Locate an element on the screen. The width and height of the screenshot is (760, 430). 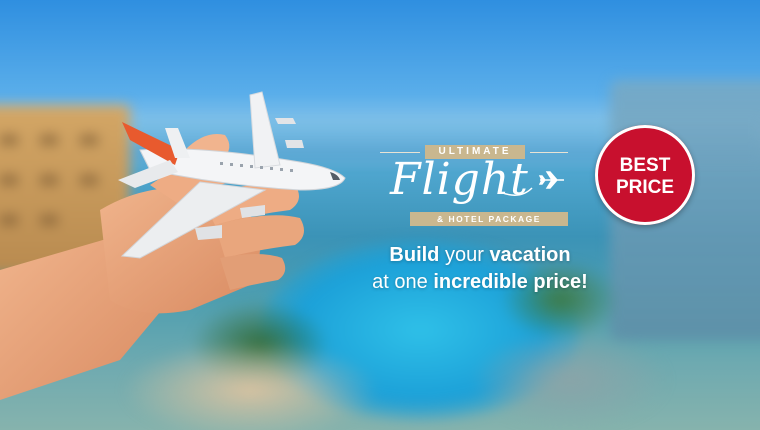
headline-line-1: Build your vacation is located at coordinates (480, 255).